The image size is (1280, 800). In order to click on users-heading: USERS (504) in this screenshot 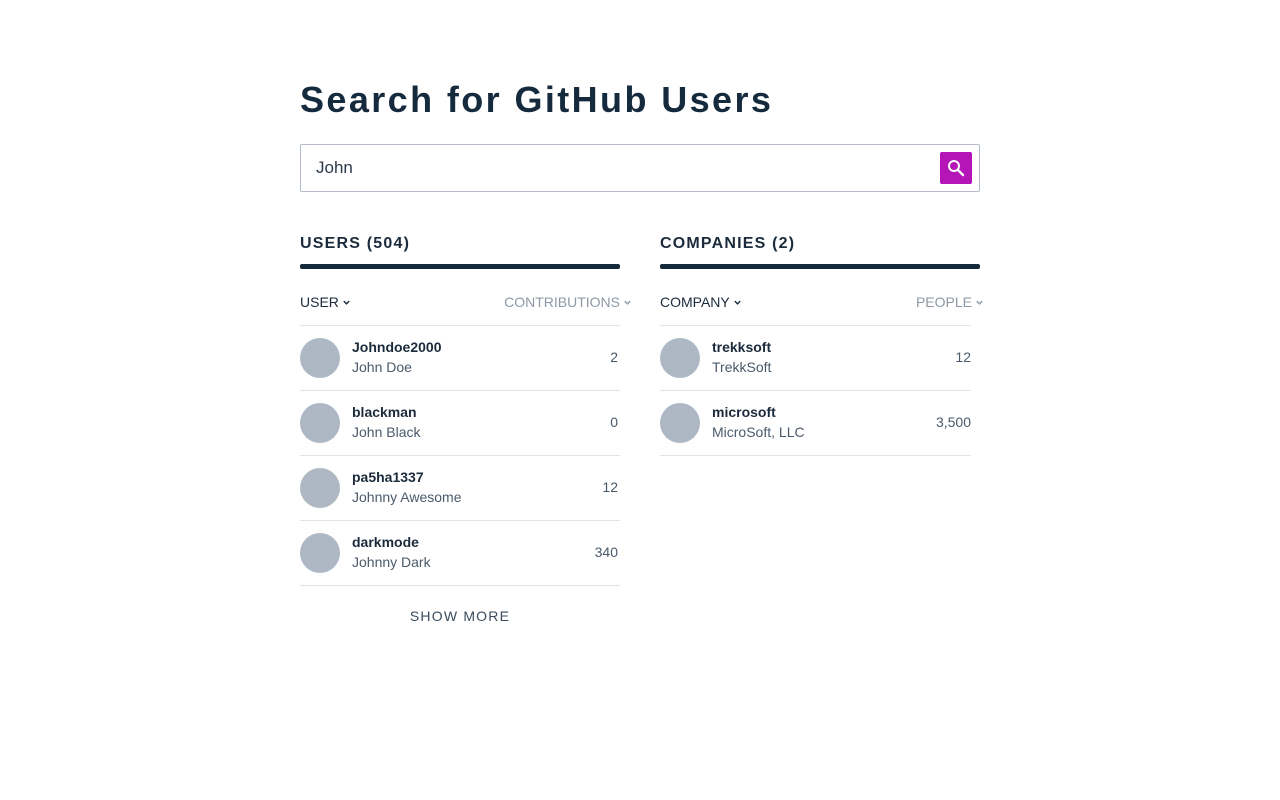, I will do `click(355, 243)`.